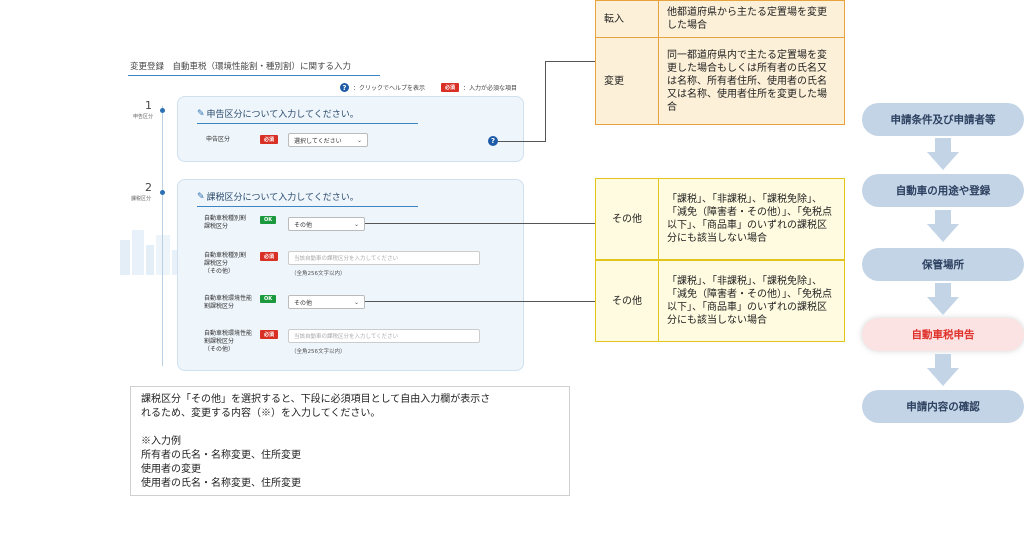  What do you see at coordinates (218, 139) in the screenshot?
I see `declaration-field-label: 申告区分` at bounding box center [218, 139].